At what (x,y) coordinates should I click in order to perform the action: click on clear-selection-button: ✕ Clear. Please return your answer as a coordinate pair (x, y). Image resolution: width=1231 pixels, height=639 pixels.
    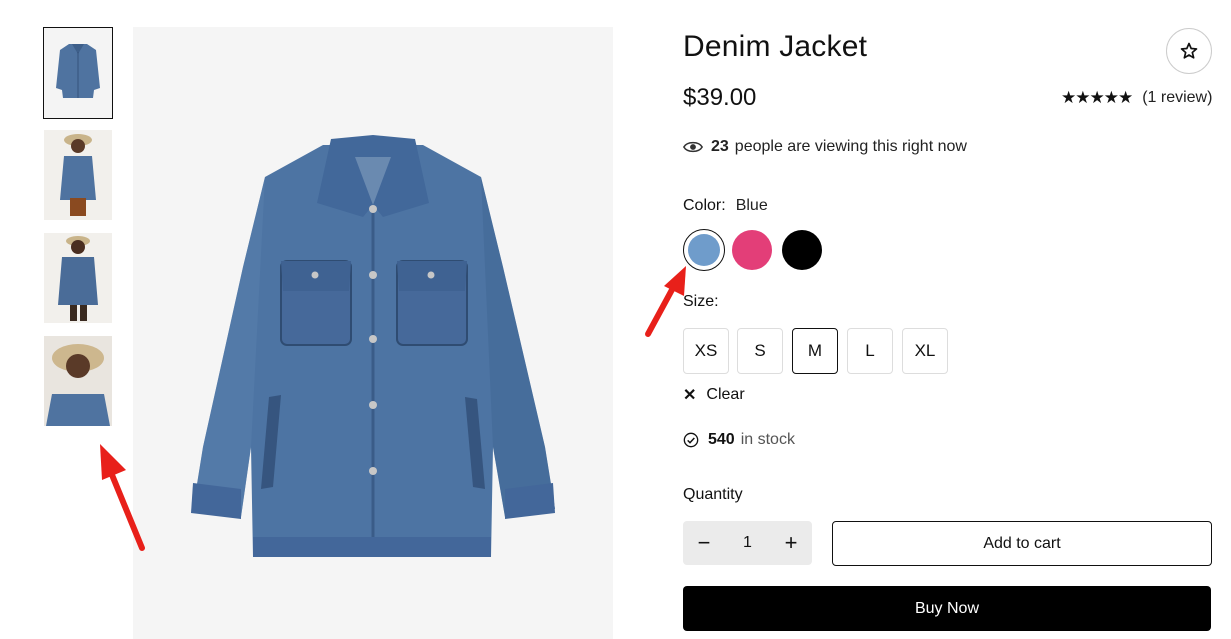
    Looking at the image, I should click on (714, 395).